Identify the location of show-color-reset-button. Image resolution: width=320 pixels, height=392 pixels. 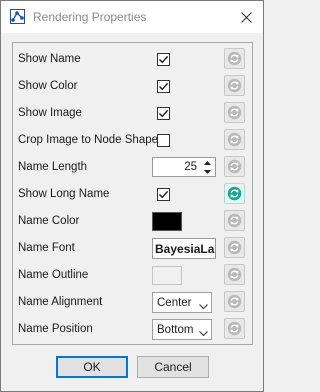
(234, 85).